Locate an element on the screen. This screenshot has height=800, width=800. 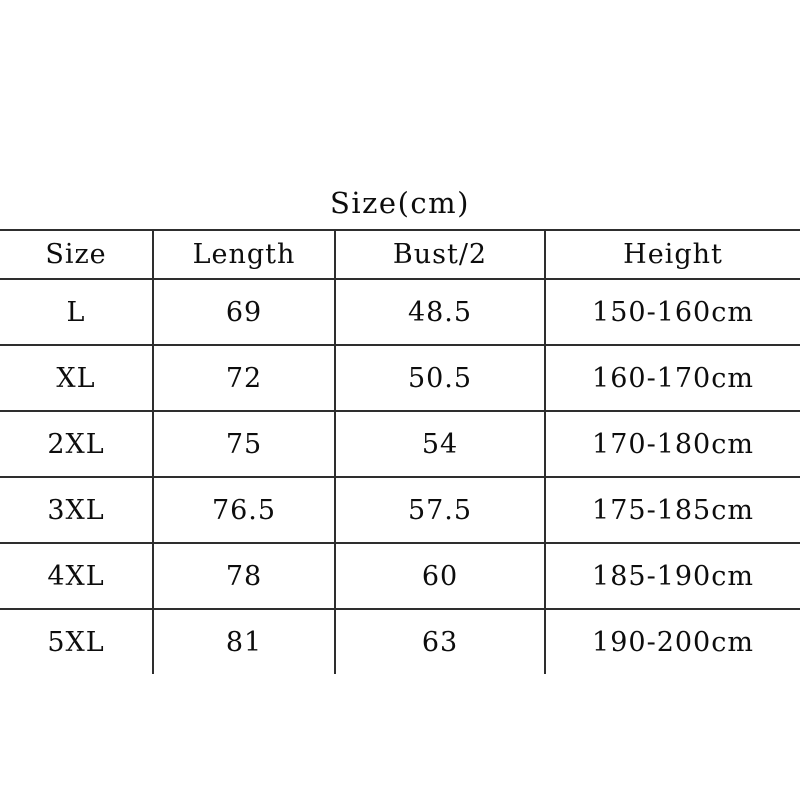
cell-size: 3XL is located at coordinates (77, 510).